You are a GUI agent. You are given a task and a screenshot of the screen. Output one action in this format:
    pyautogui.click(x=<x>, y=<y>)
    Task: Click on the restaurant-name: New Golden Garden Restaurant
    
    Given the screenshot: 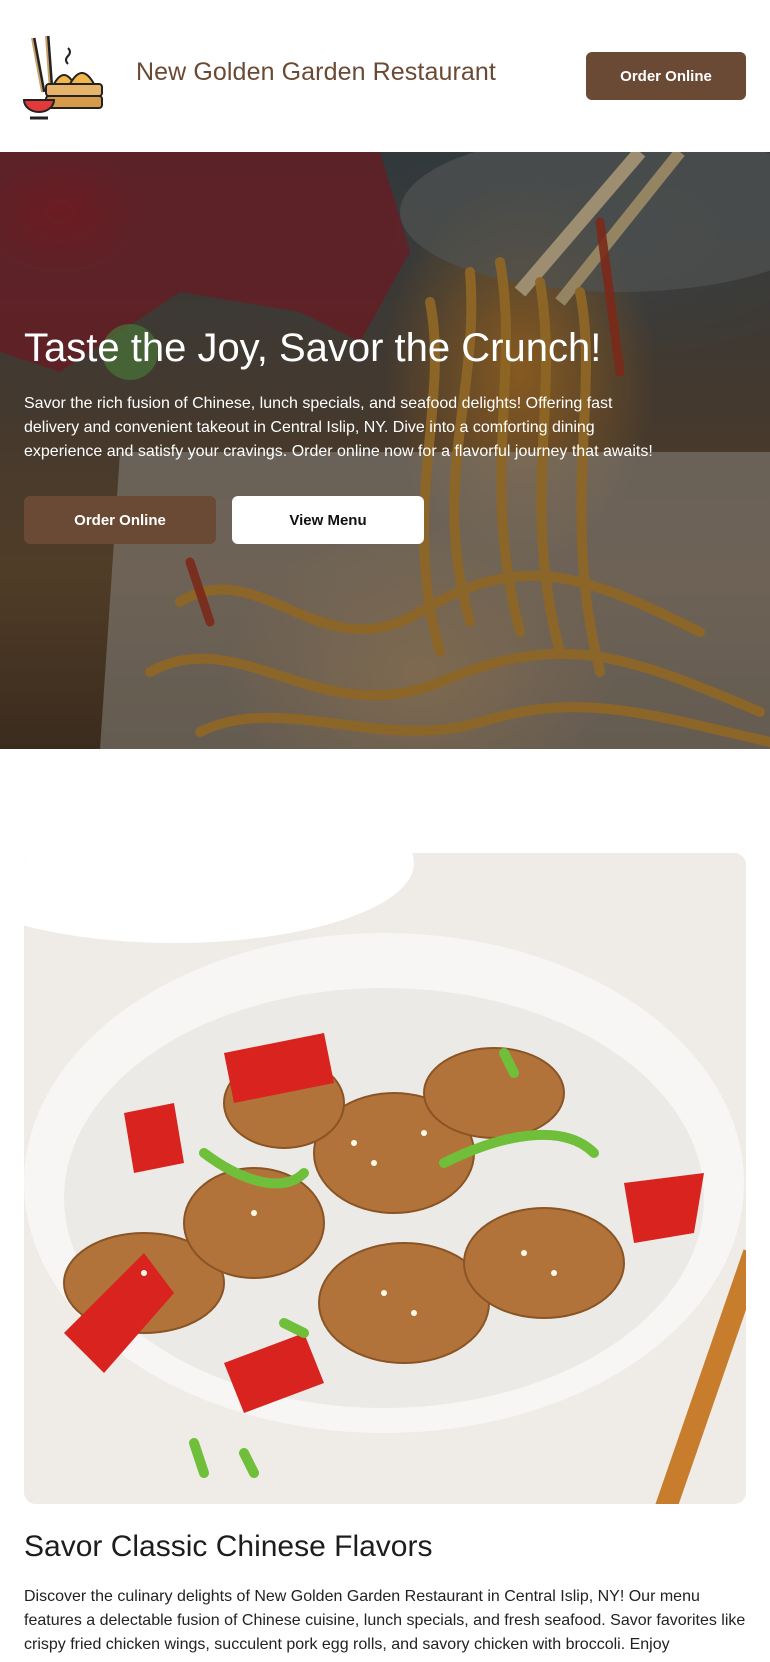 What is the action you would take?
    pyautogui.click(x=316, y=72)
    